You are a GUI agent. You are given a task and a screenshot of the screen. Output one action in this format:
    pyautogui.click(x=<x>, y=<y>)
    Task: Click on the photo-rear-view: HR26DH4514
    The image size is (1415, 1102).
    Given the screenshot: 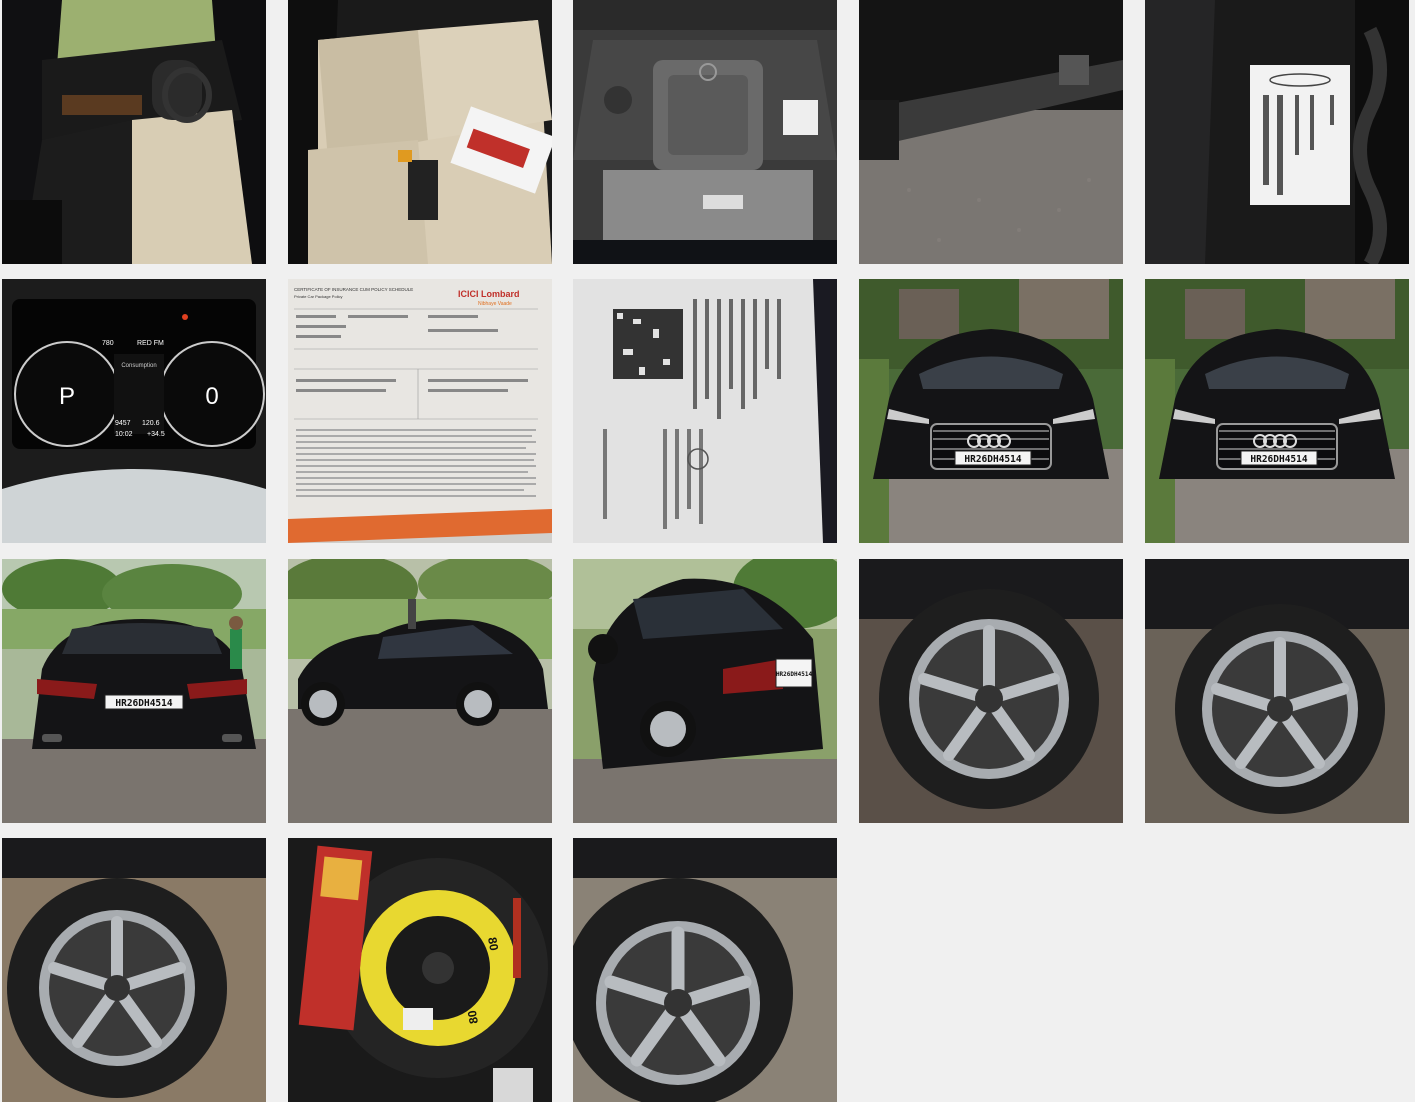 What is the action you would take?
    pyautogui.click(x=134, y=691)
    